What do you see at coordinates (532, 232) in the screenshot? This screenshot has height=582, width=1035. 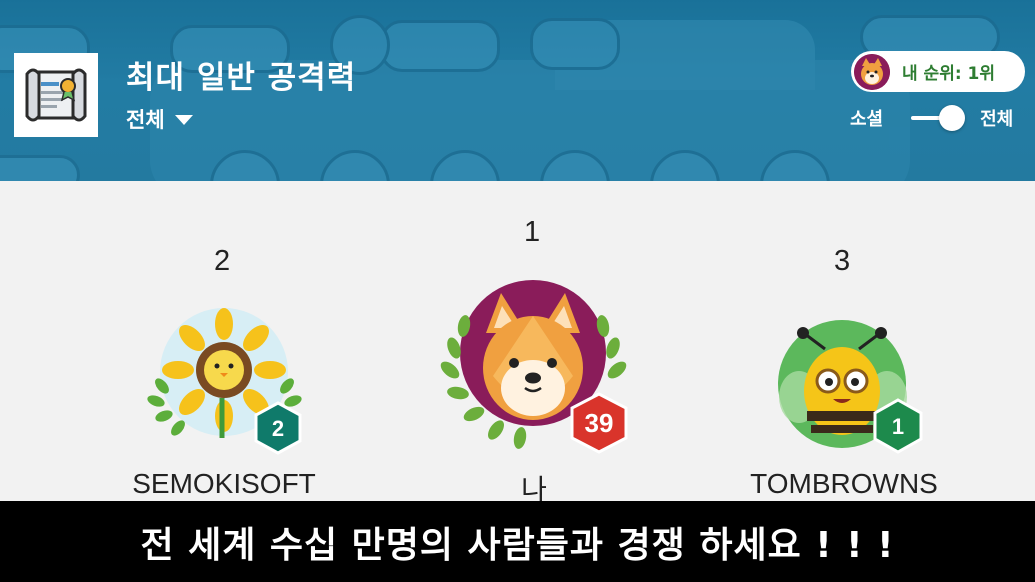 I see `rank-number: 1` at bounding box center [532, 232].